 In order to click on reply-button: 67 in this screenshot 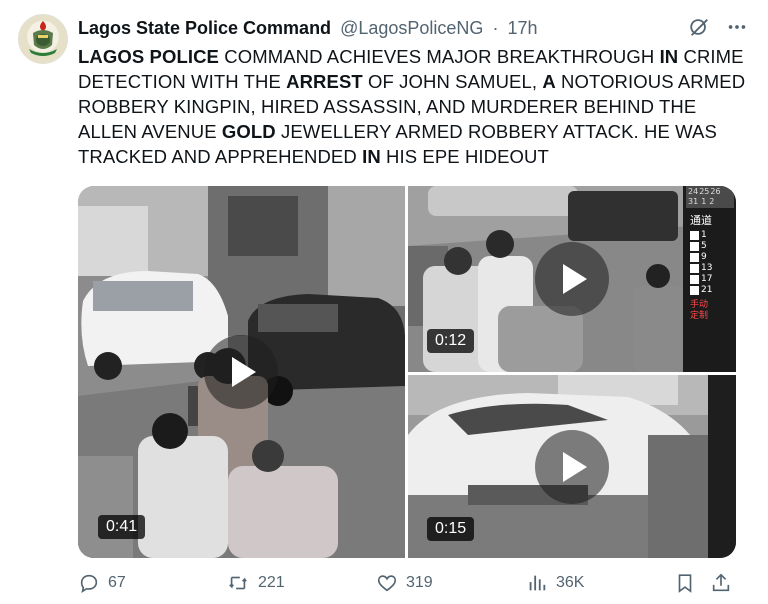, I will do `click(102, 583)`.